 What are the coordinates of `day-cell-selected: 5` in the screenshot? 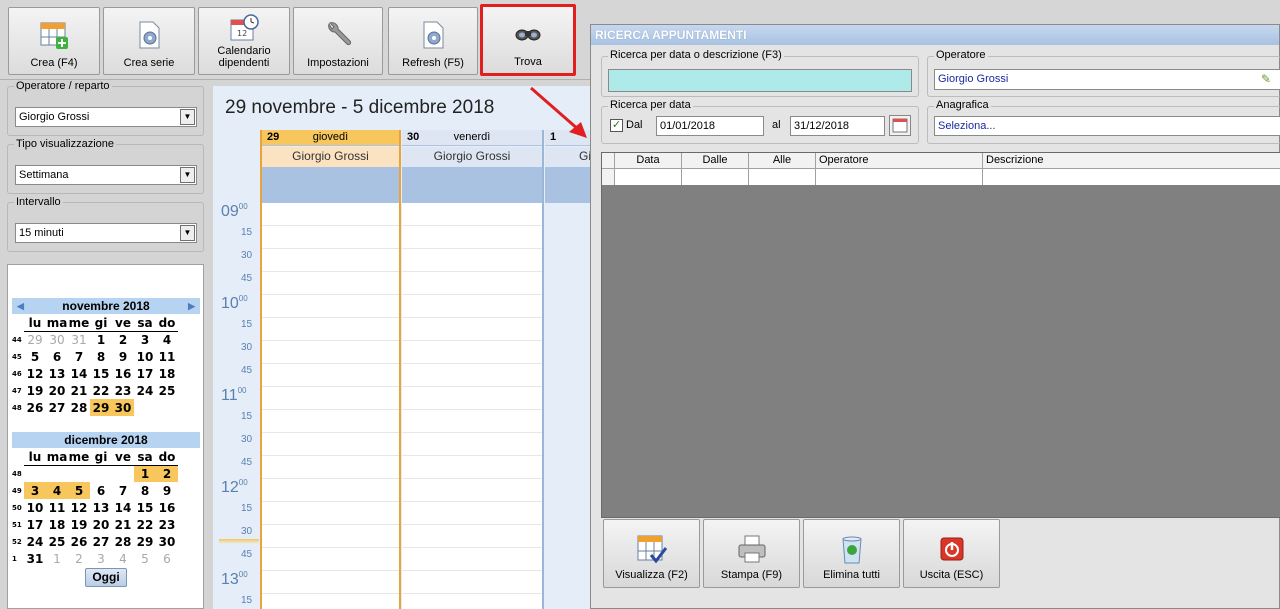 It's located at (79, 490).